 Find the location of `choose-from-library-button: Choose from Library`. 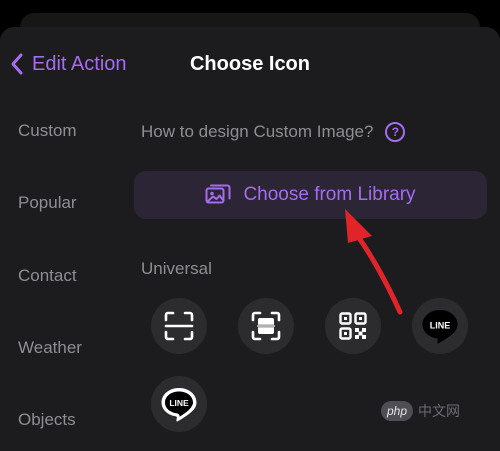

choose-from-library-button: Choose from Library is located at coordinates (310, 195).